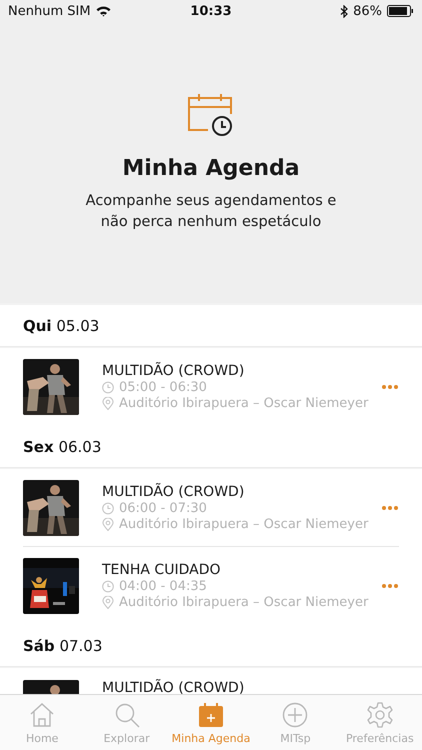  What do you see at coordinates (295, 714) in the screenshot?
I see `plus-circle-icon` at bounding box center [295, 714].